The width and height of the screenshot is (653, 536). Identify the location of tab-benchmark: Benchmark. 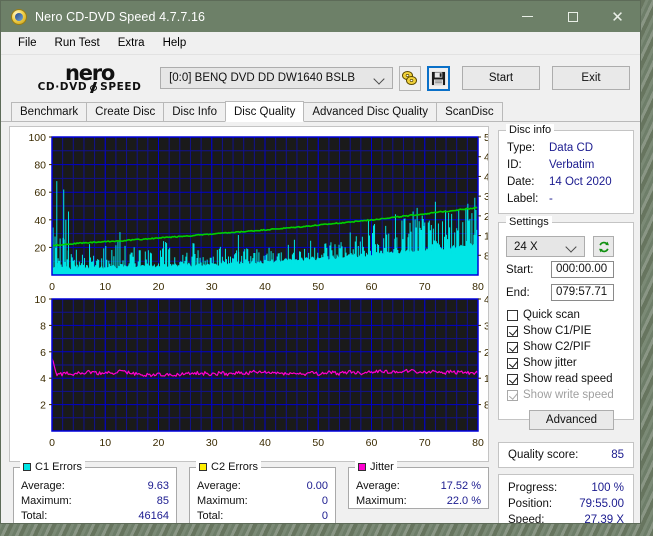
(49, 111).